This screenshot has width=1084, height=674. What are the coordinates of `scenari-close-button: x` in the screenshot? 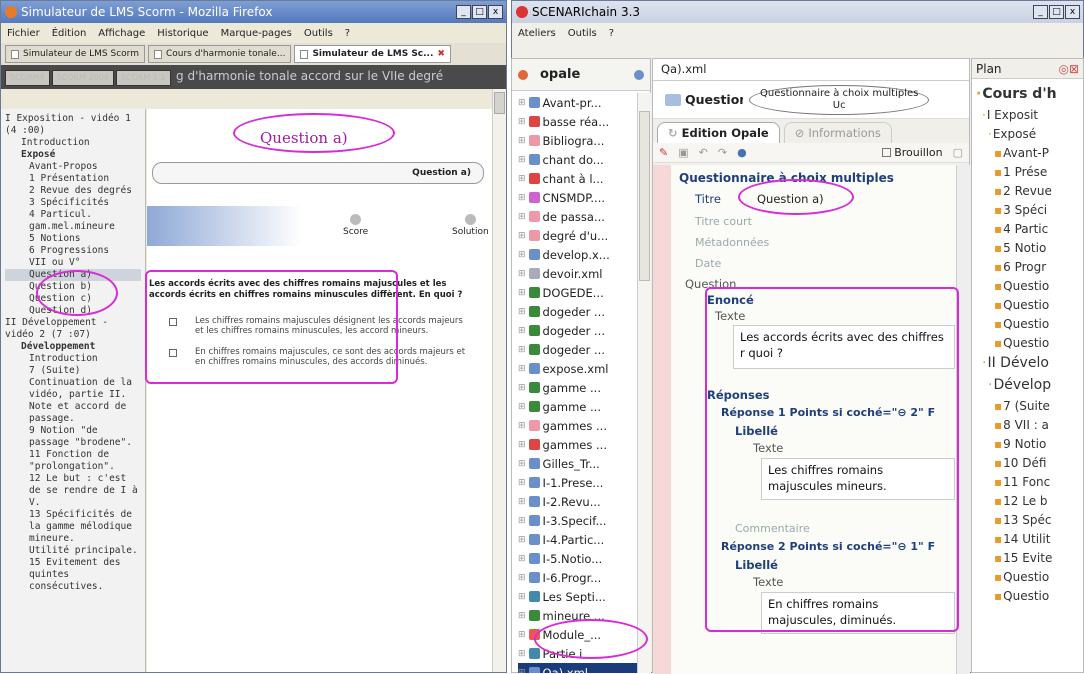 It's located at (1072, 12).